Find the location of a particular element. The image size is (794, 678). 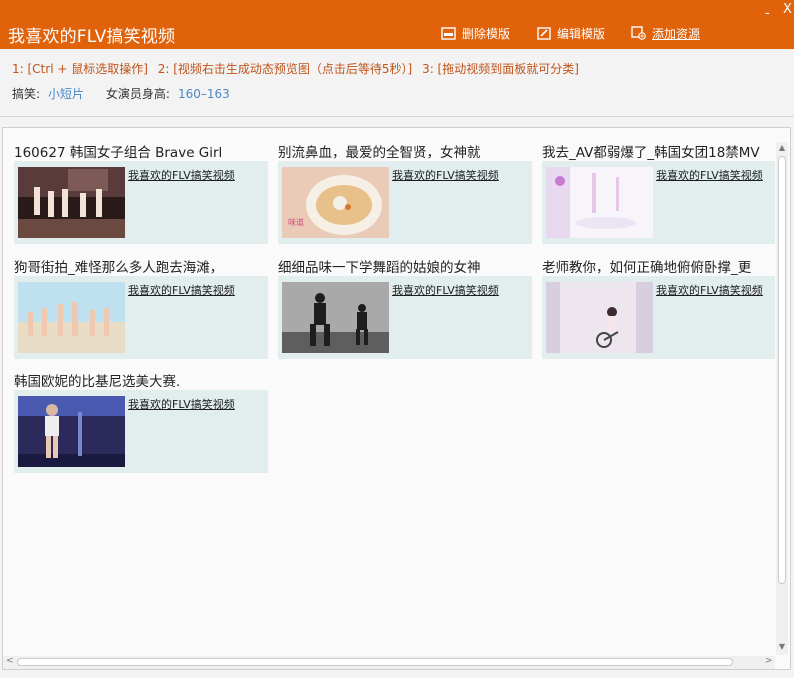

template-icon is located at coordinates (448, 33).